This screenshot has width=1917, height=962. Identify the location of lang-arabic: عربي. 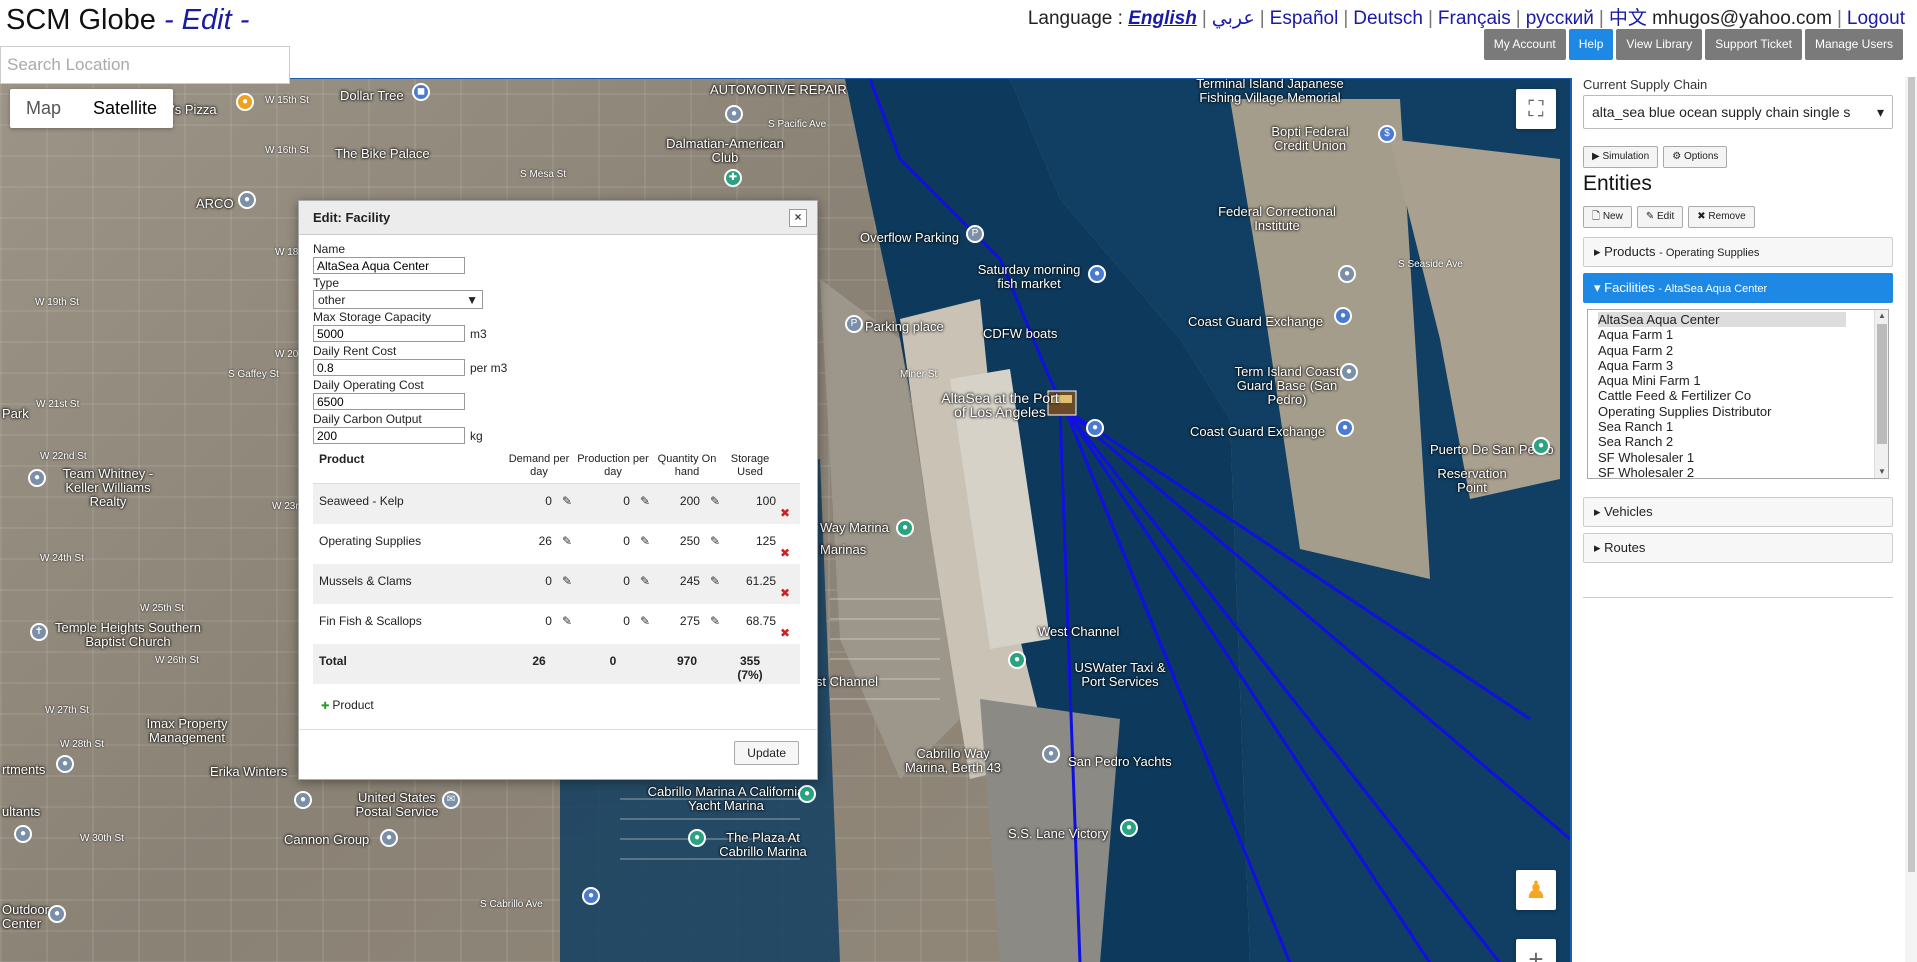
(1233, 18).